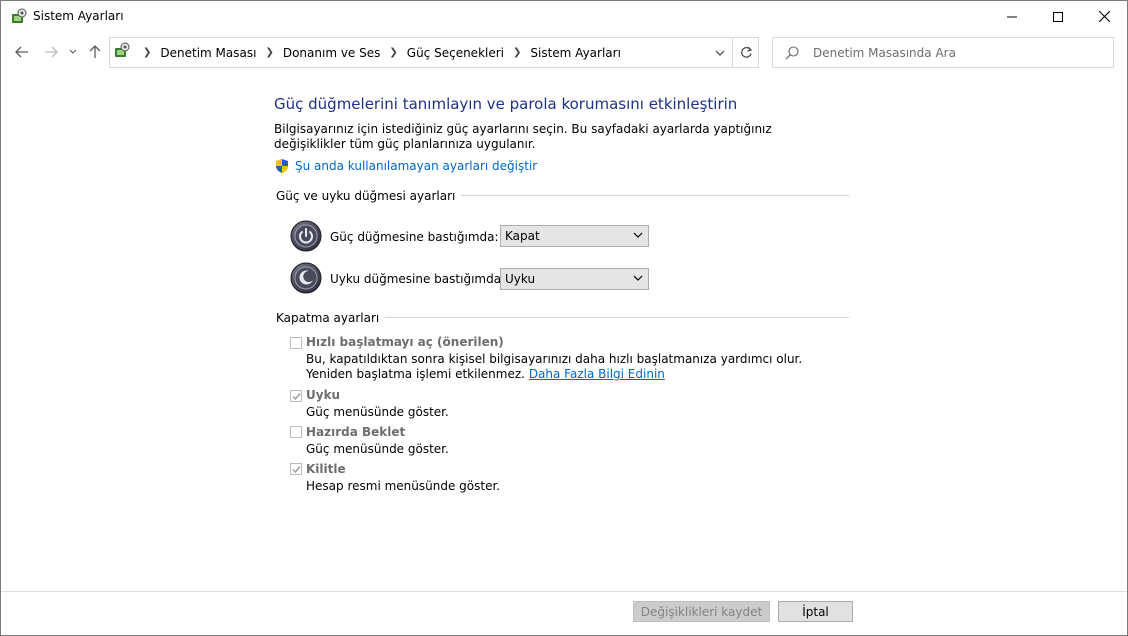 Image resolution: width=1128 pixels, height=636 pixels. What do you see at coordinates (306, 278) in the screenshot?
I see `sleep-button-icon` at bounding box center [306, 278].